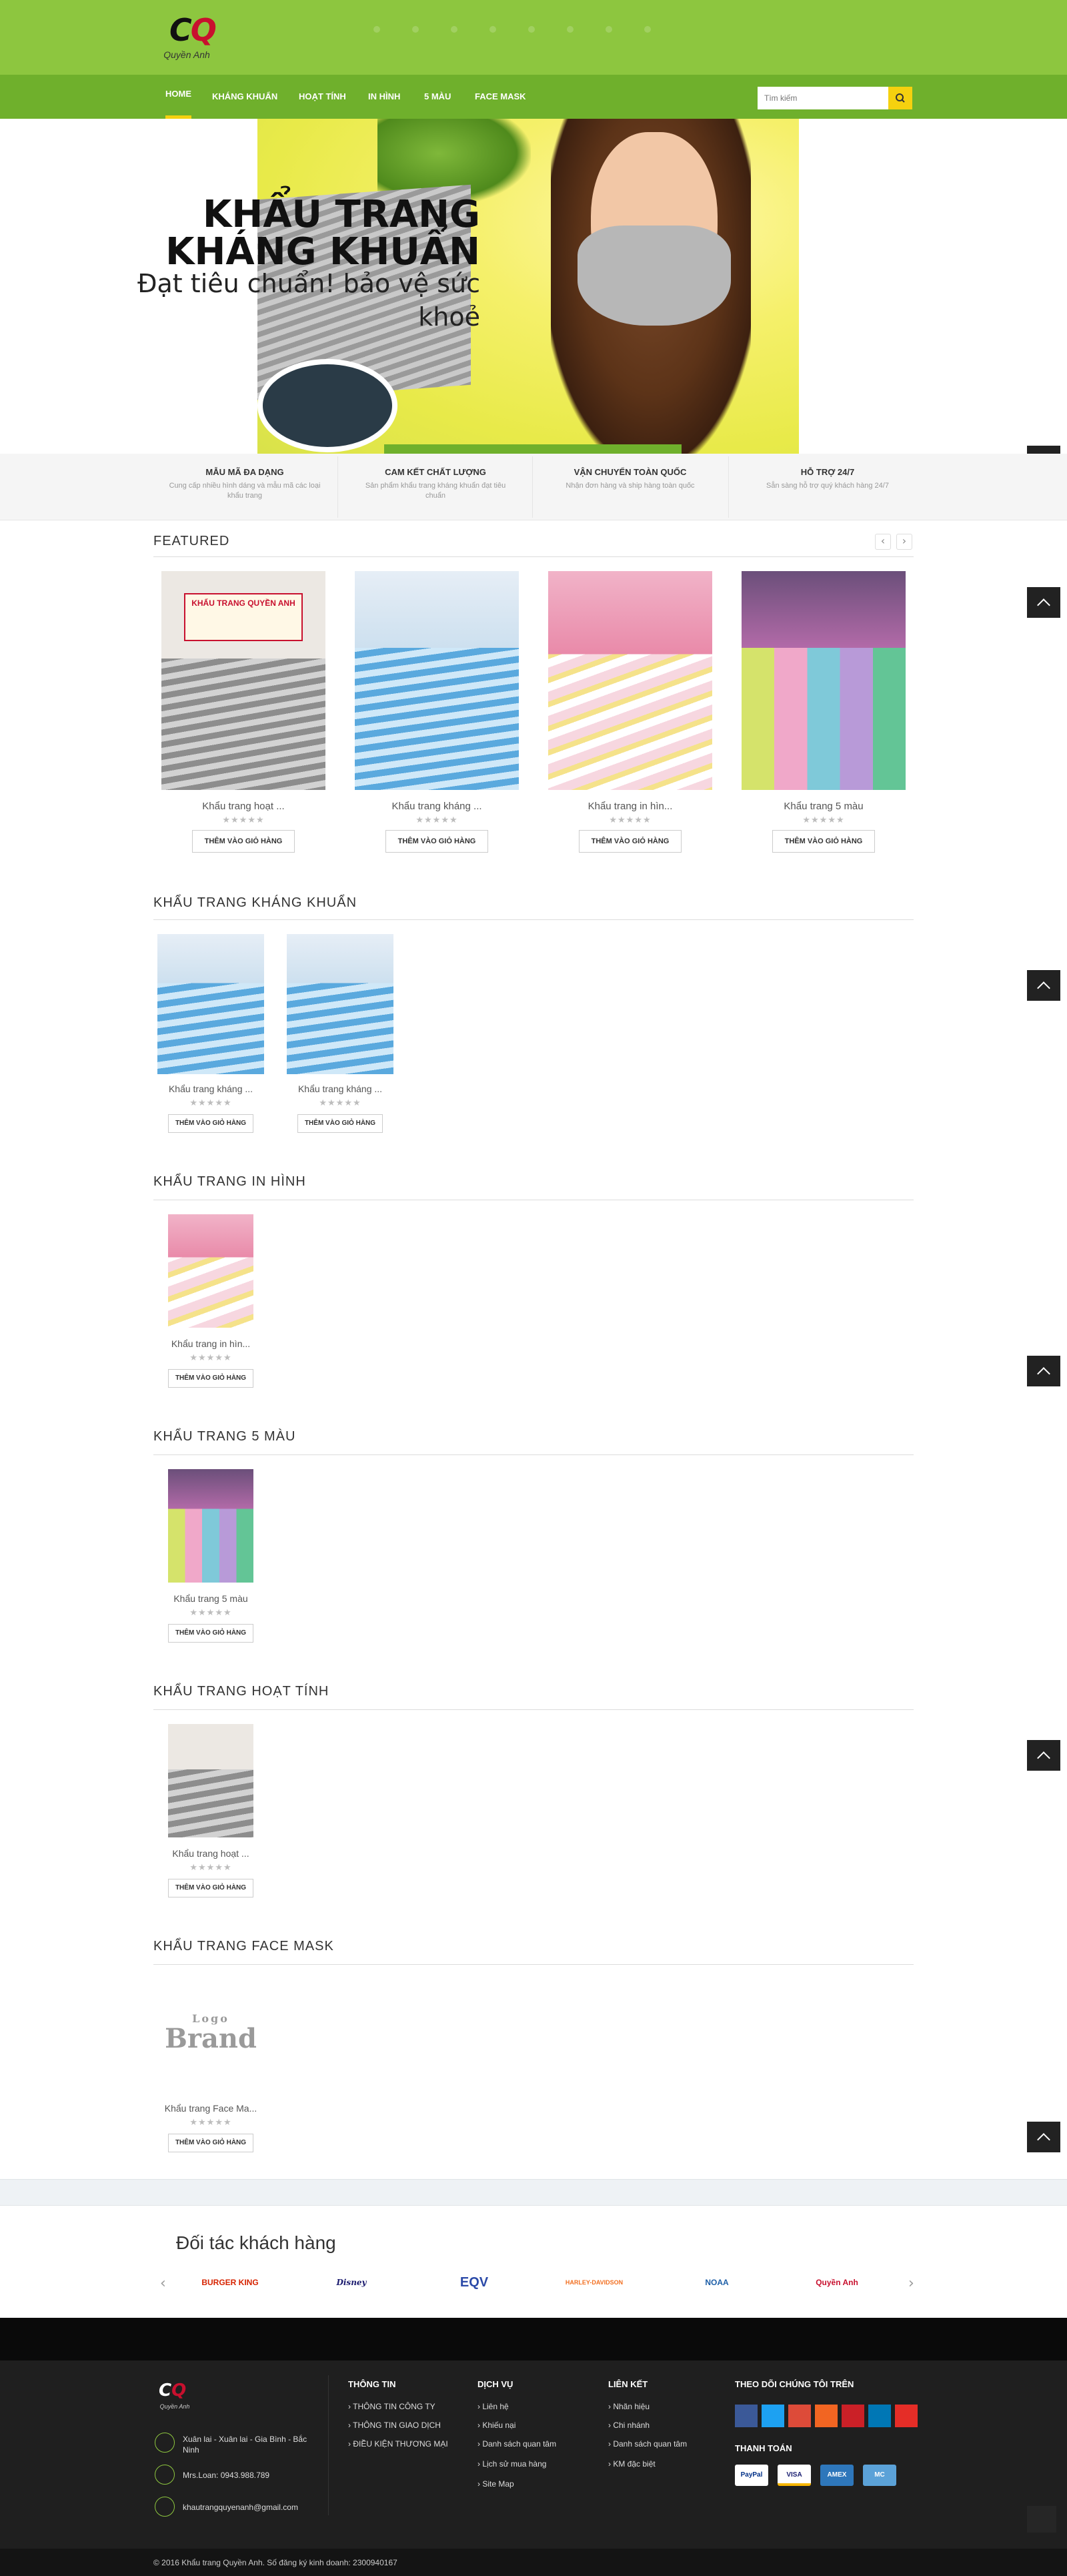 Image resolution: width=1067 pixels, height=2576 pixels. What do you see at coordinates (629, 2425) in the screenshot?
I see `footer-link: › Chi nhánh` at bounding box center [629, 2425].